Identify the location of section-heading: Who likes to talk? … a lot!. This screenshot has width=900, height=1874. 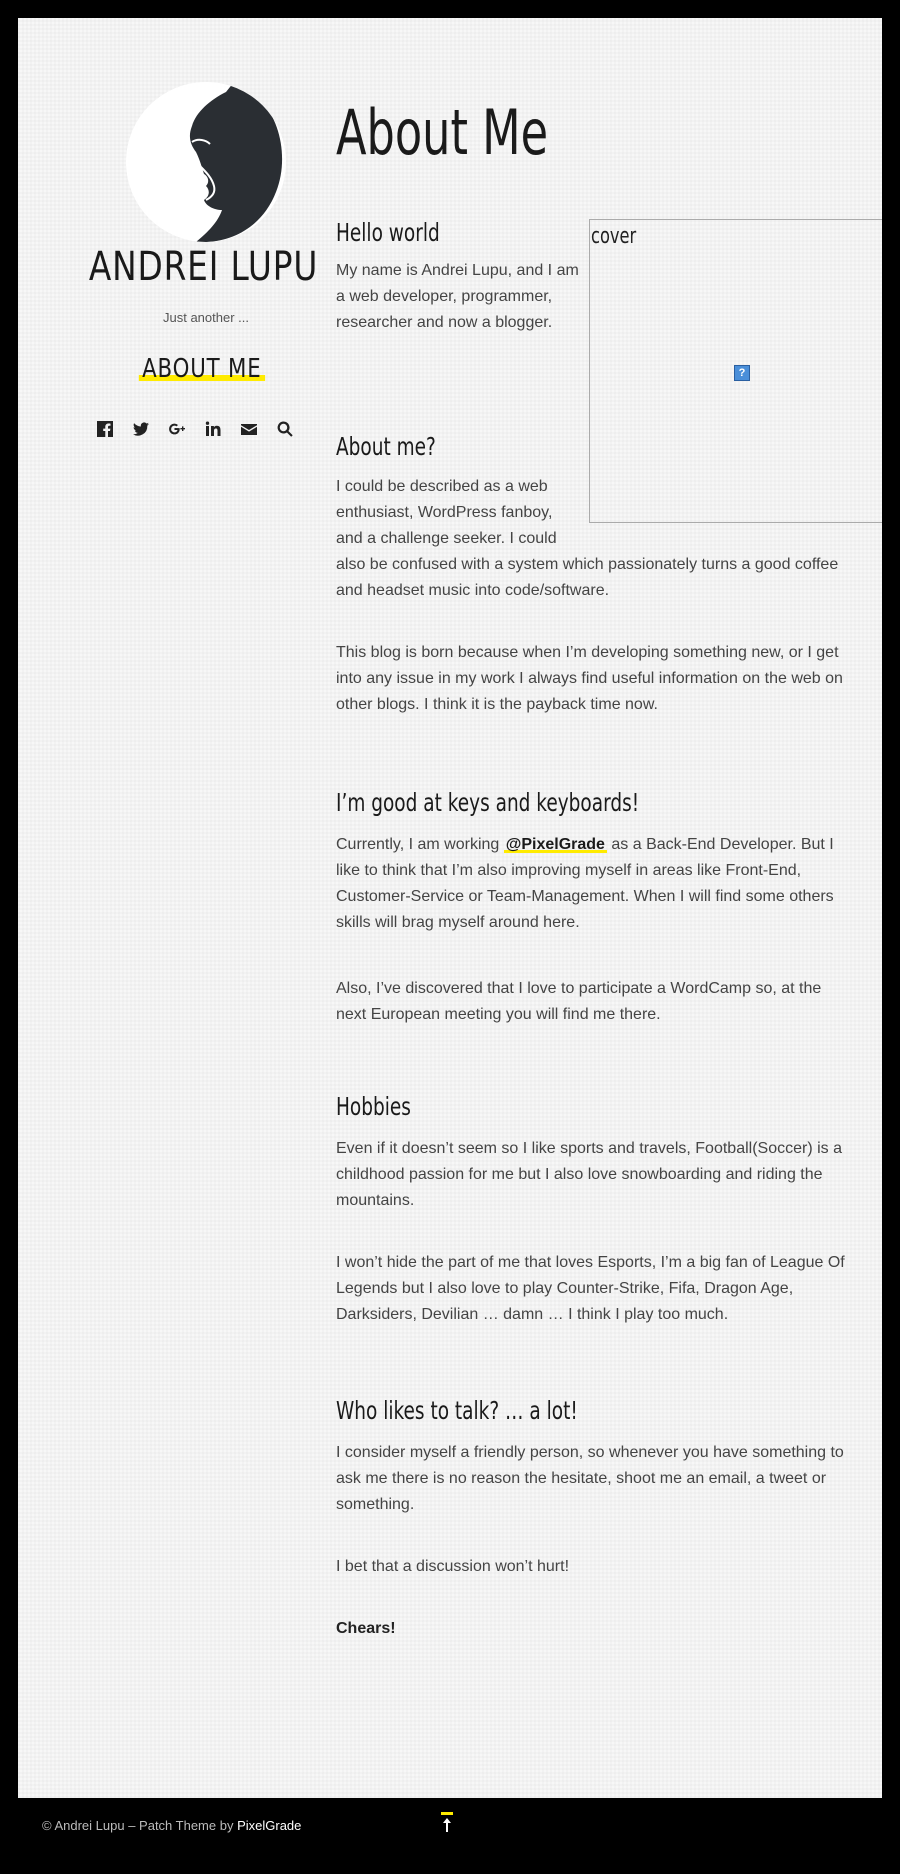
(457, 1410).